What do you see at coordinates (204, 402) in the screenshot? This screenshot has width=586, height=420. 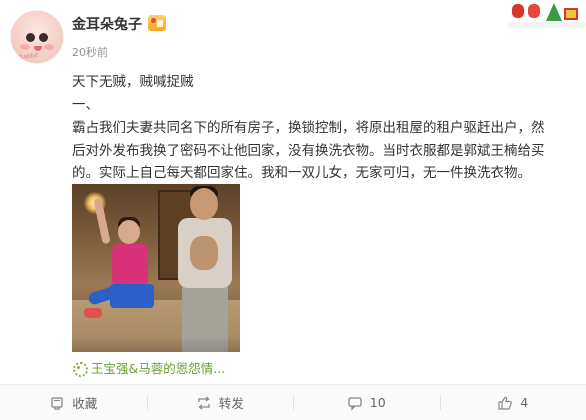 I see `repost-icon` at bounding box center [204, 402].